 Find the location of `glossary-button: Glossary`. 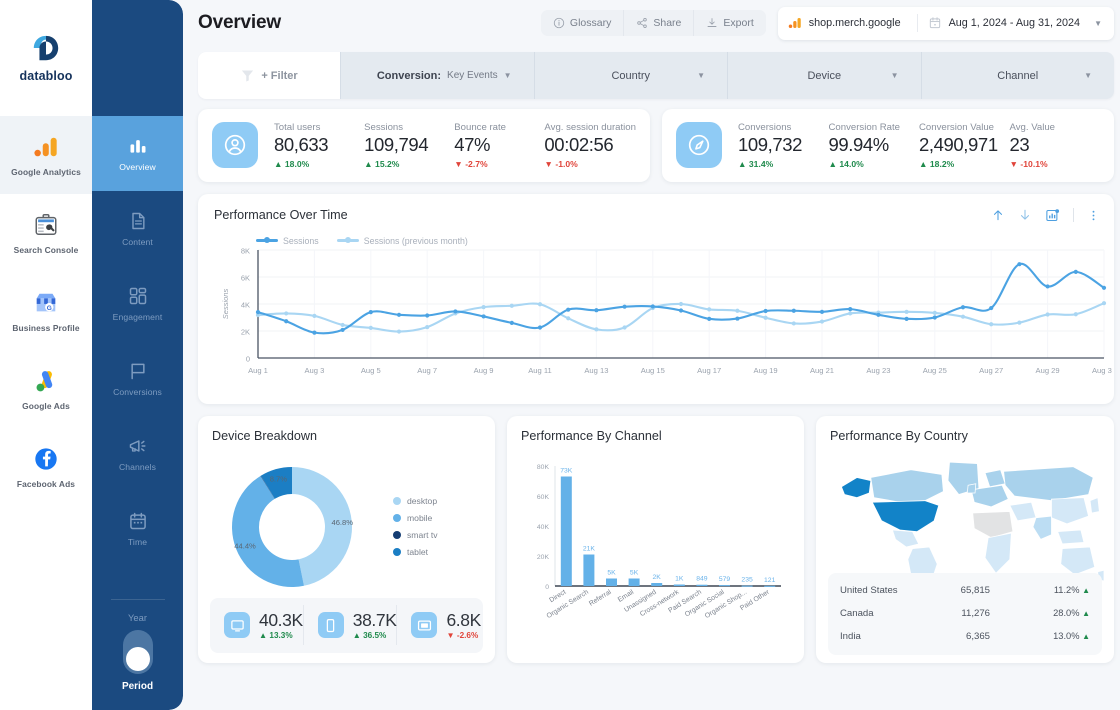

glossary-button: Glossary is located at coordinates (582, 23).